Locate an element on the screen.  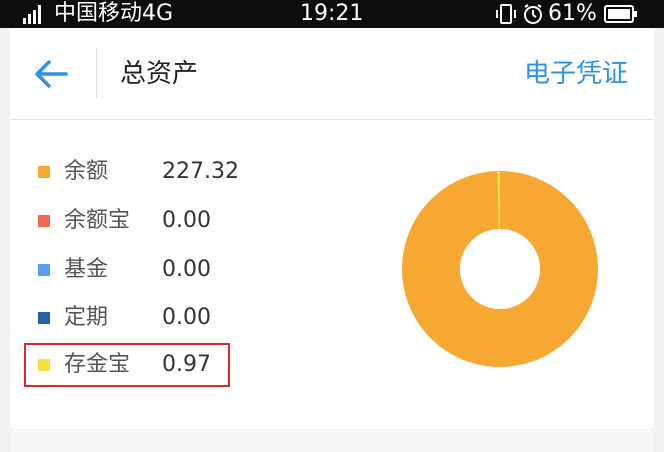
carrier-label: 中国移动4G is located at coordinates (114, 13).